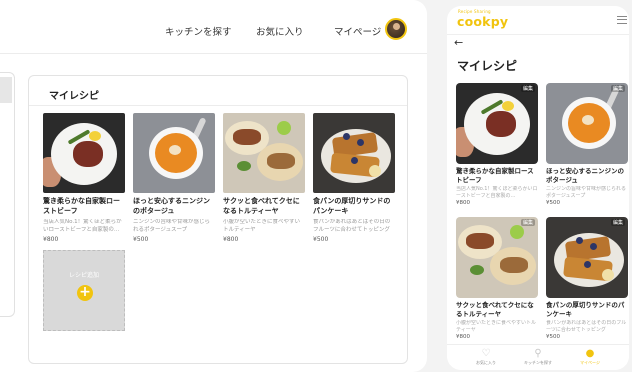 The height and width of the screenshot is (372, 632). Describe the element at coordinates (622, 20) in the screenshot. I see `hamburger-menu-icon` at that location.